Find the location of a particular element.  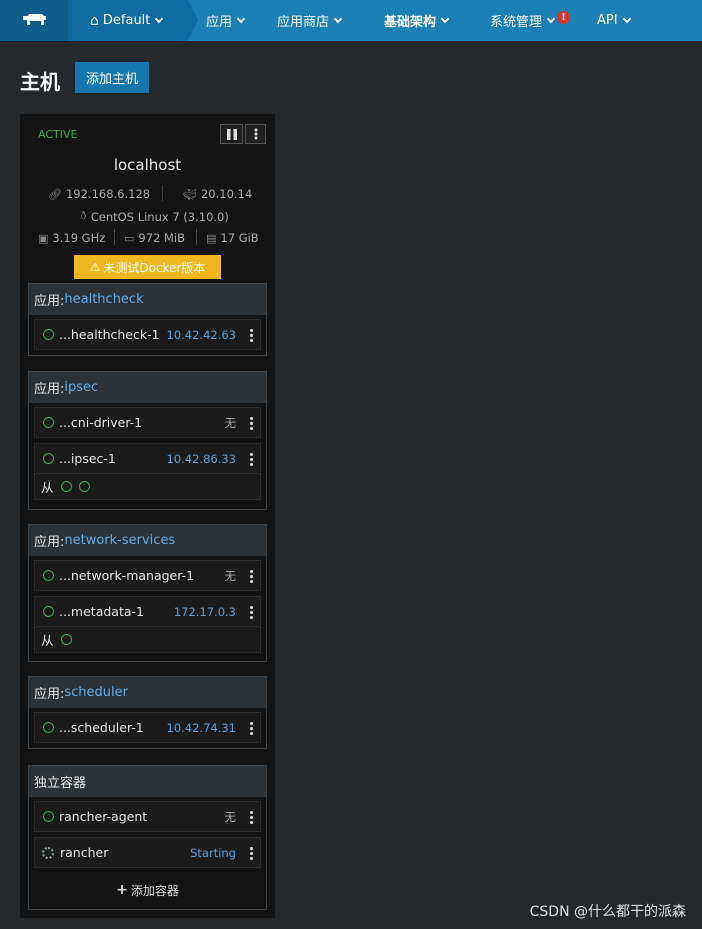

host-ip-value: 192.168.6.128 is located at coordinates (108, 194).